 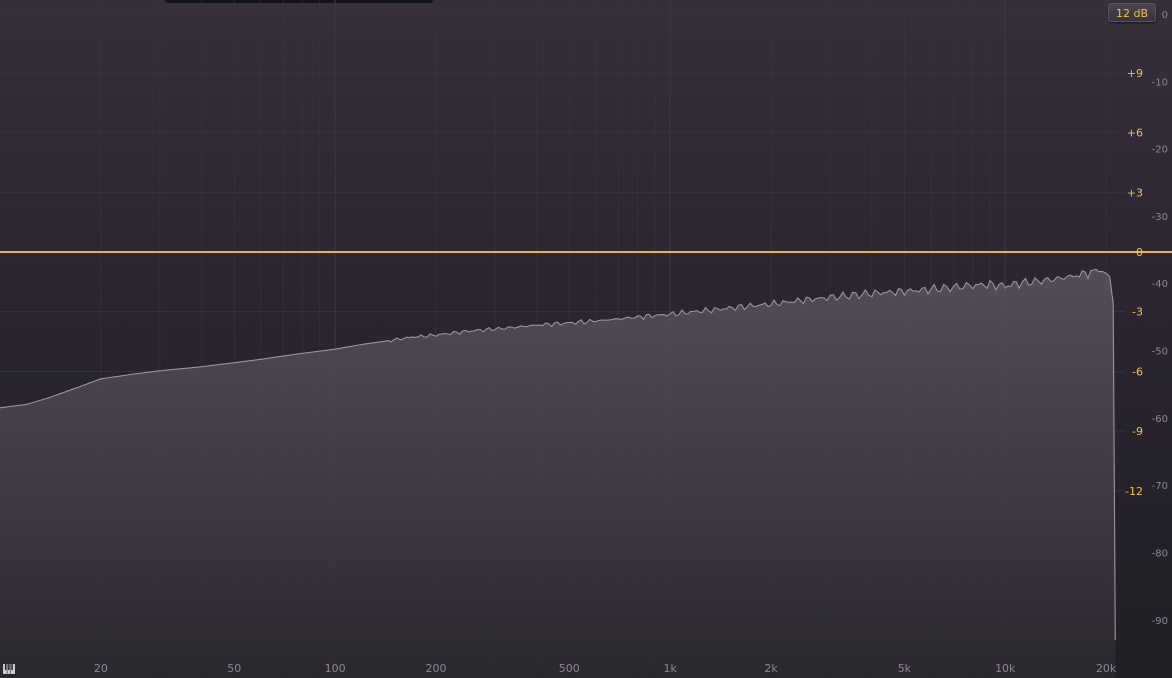 What do you see at coordinates (905, 668) in the screenshot?
I see `freq-tick-label: 5k` at bounding box center [905, 668].